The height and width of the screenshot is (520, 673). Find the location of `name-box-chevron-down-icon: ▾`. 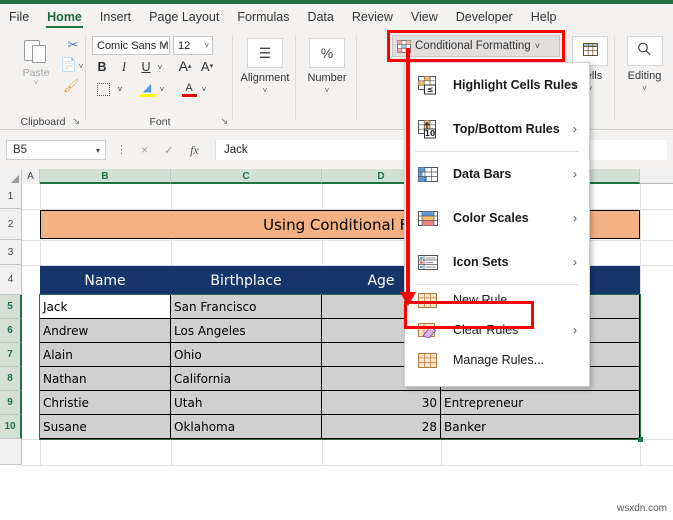

name-box-chevron-down-icon: ▾ is located at coordinates (98, 150).